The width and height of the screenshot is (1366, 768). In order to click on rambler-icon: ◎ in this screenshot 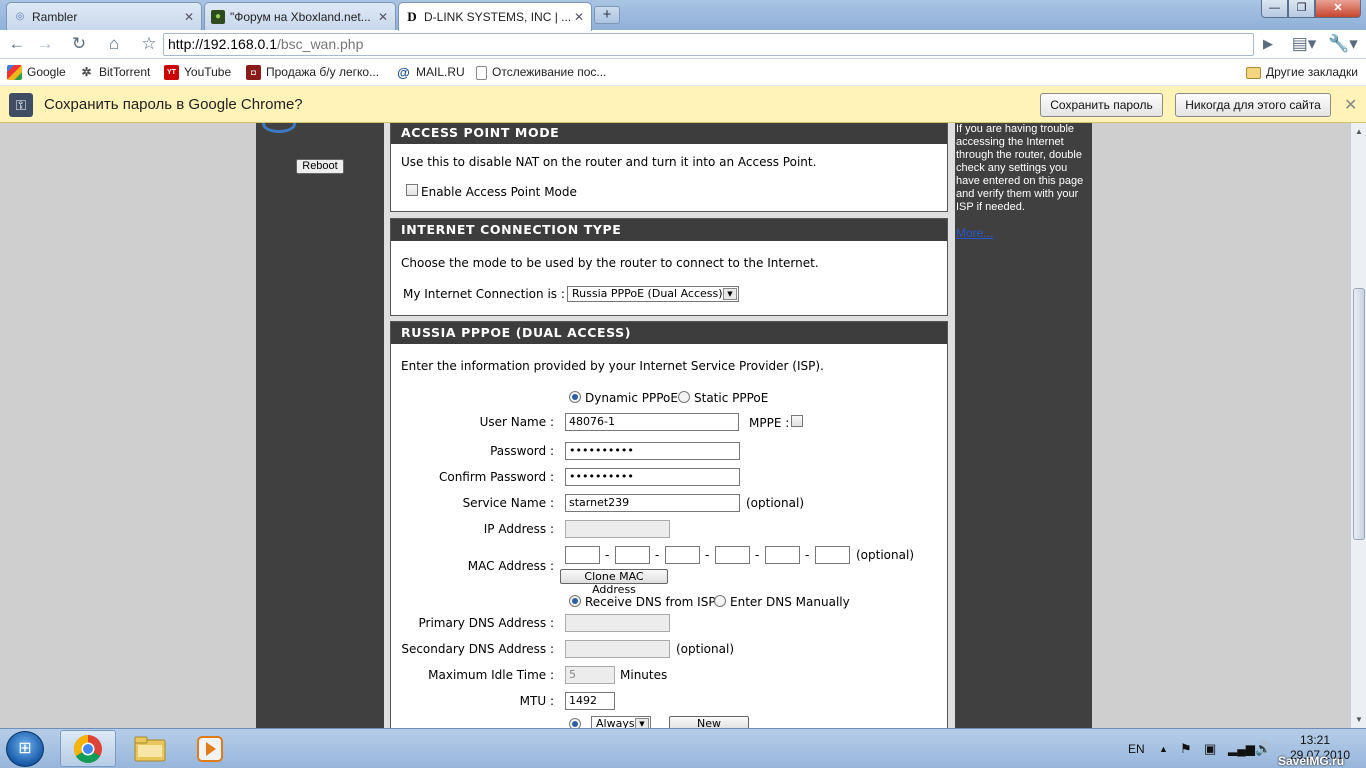, I will do `click(20, 16)`.